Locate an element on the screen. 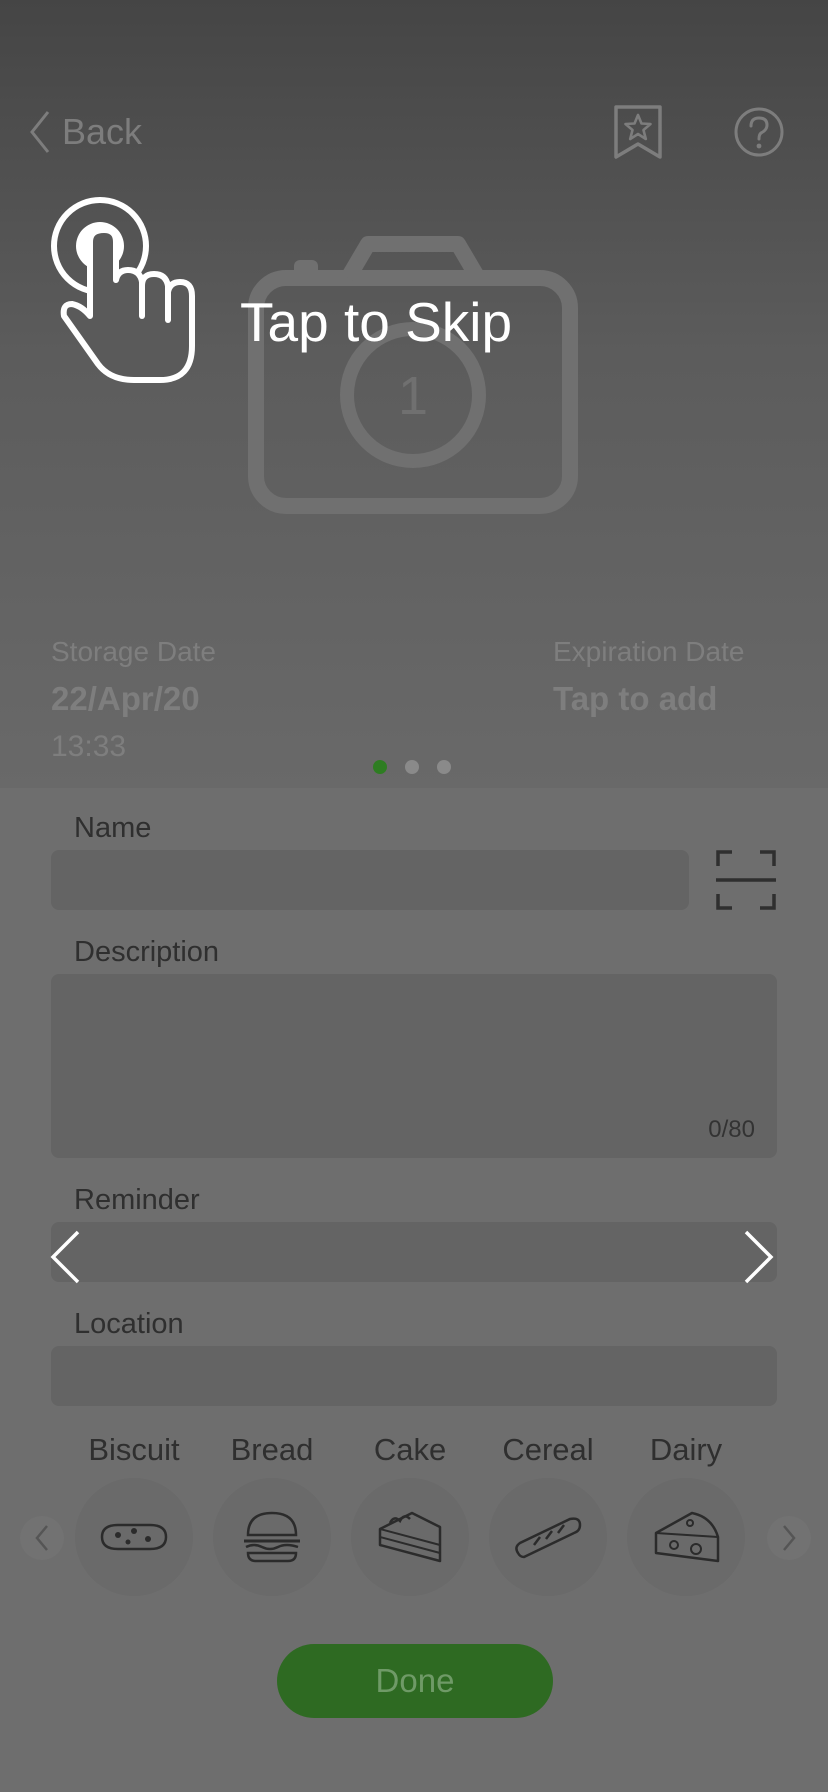  name-field is located at coordinates (370, 880).